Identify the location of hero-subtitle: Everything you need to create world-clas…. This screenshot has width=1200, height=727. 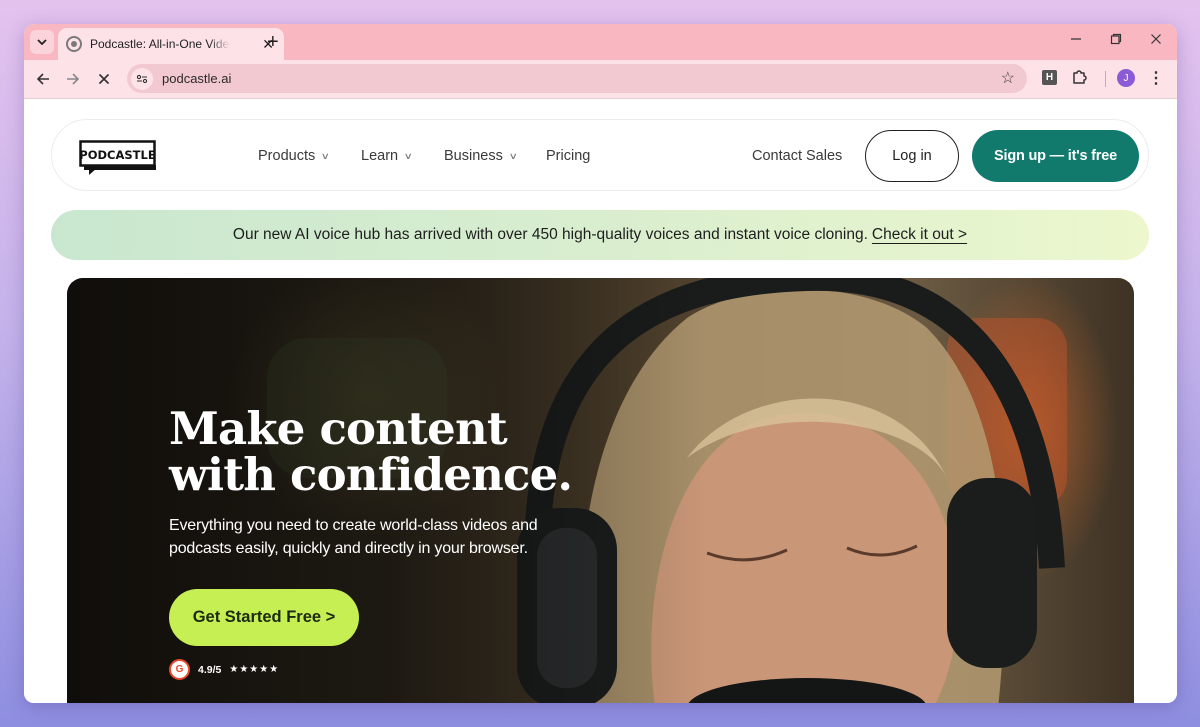
(353, 537).